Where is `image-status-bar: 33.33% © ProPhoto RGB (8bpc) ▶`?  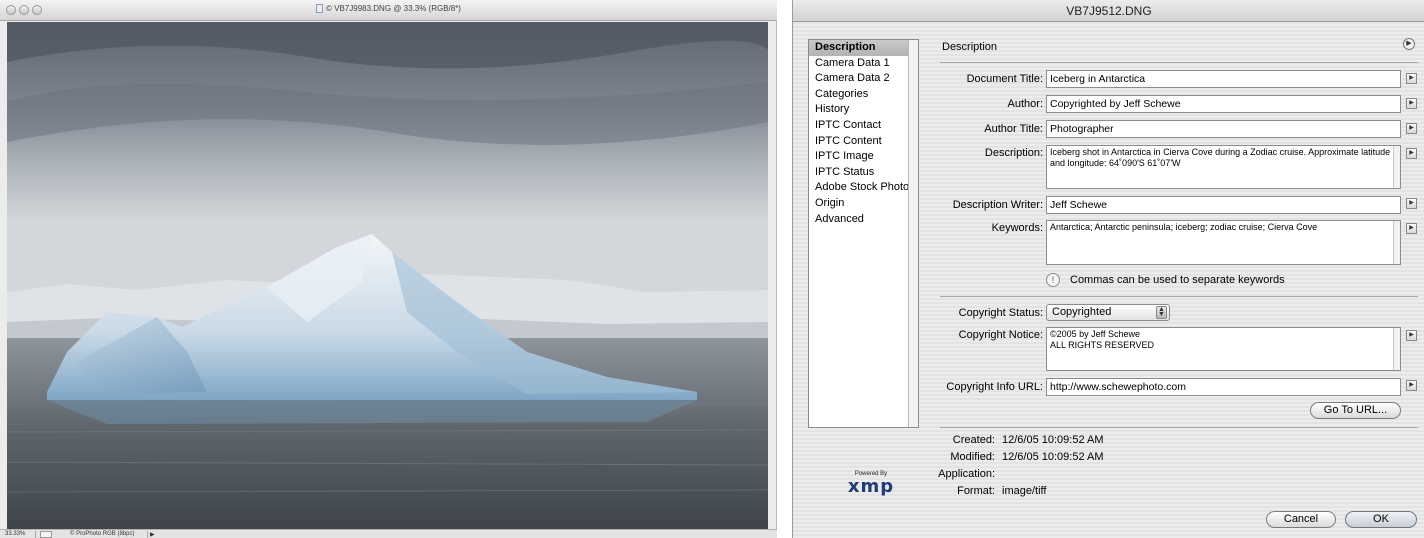 image-status-bar: 33.33% © ProPhoto RGB (8bpc) ▶ is located at coordinates (388, 533).